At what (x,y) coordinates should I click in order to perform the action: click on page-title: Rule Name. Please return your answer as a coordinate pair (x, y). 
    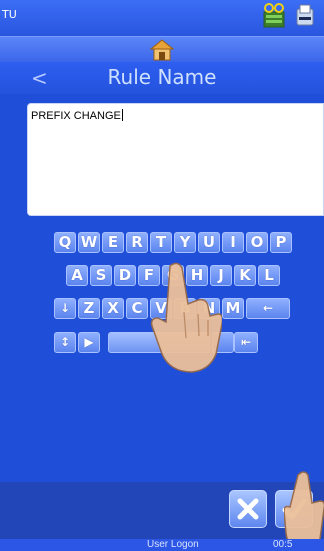
    Looking at the image, I should click on (162, 77).